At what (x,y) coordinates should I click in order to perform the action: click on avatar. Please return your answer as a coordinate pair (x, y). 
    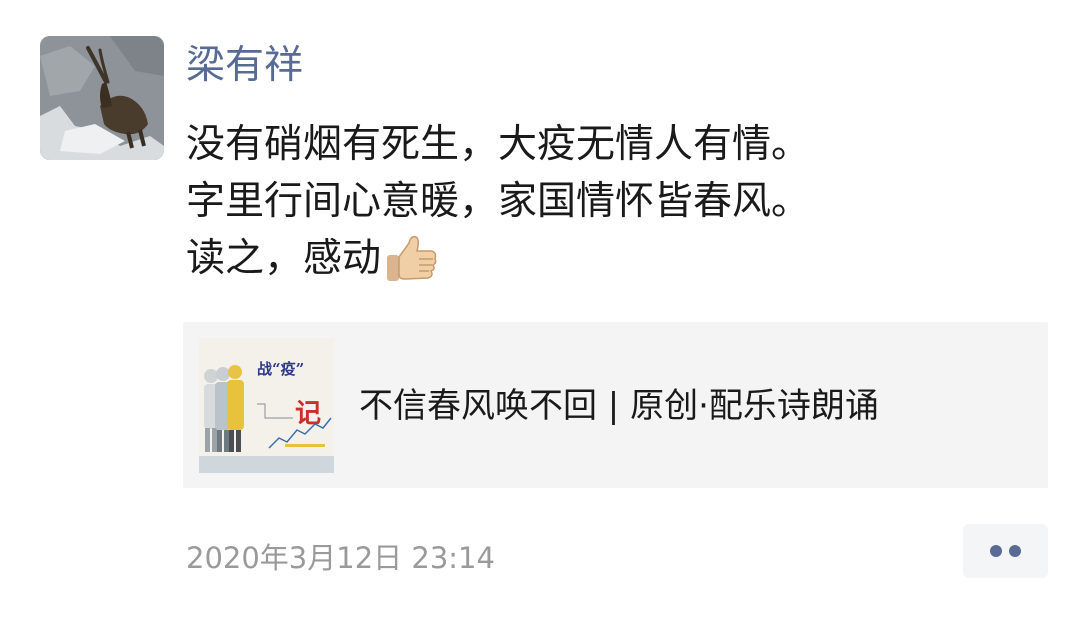
    Looking at the image, I should click on (102, 98).